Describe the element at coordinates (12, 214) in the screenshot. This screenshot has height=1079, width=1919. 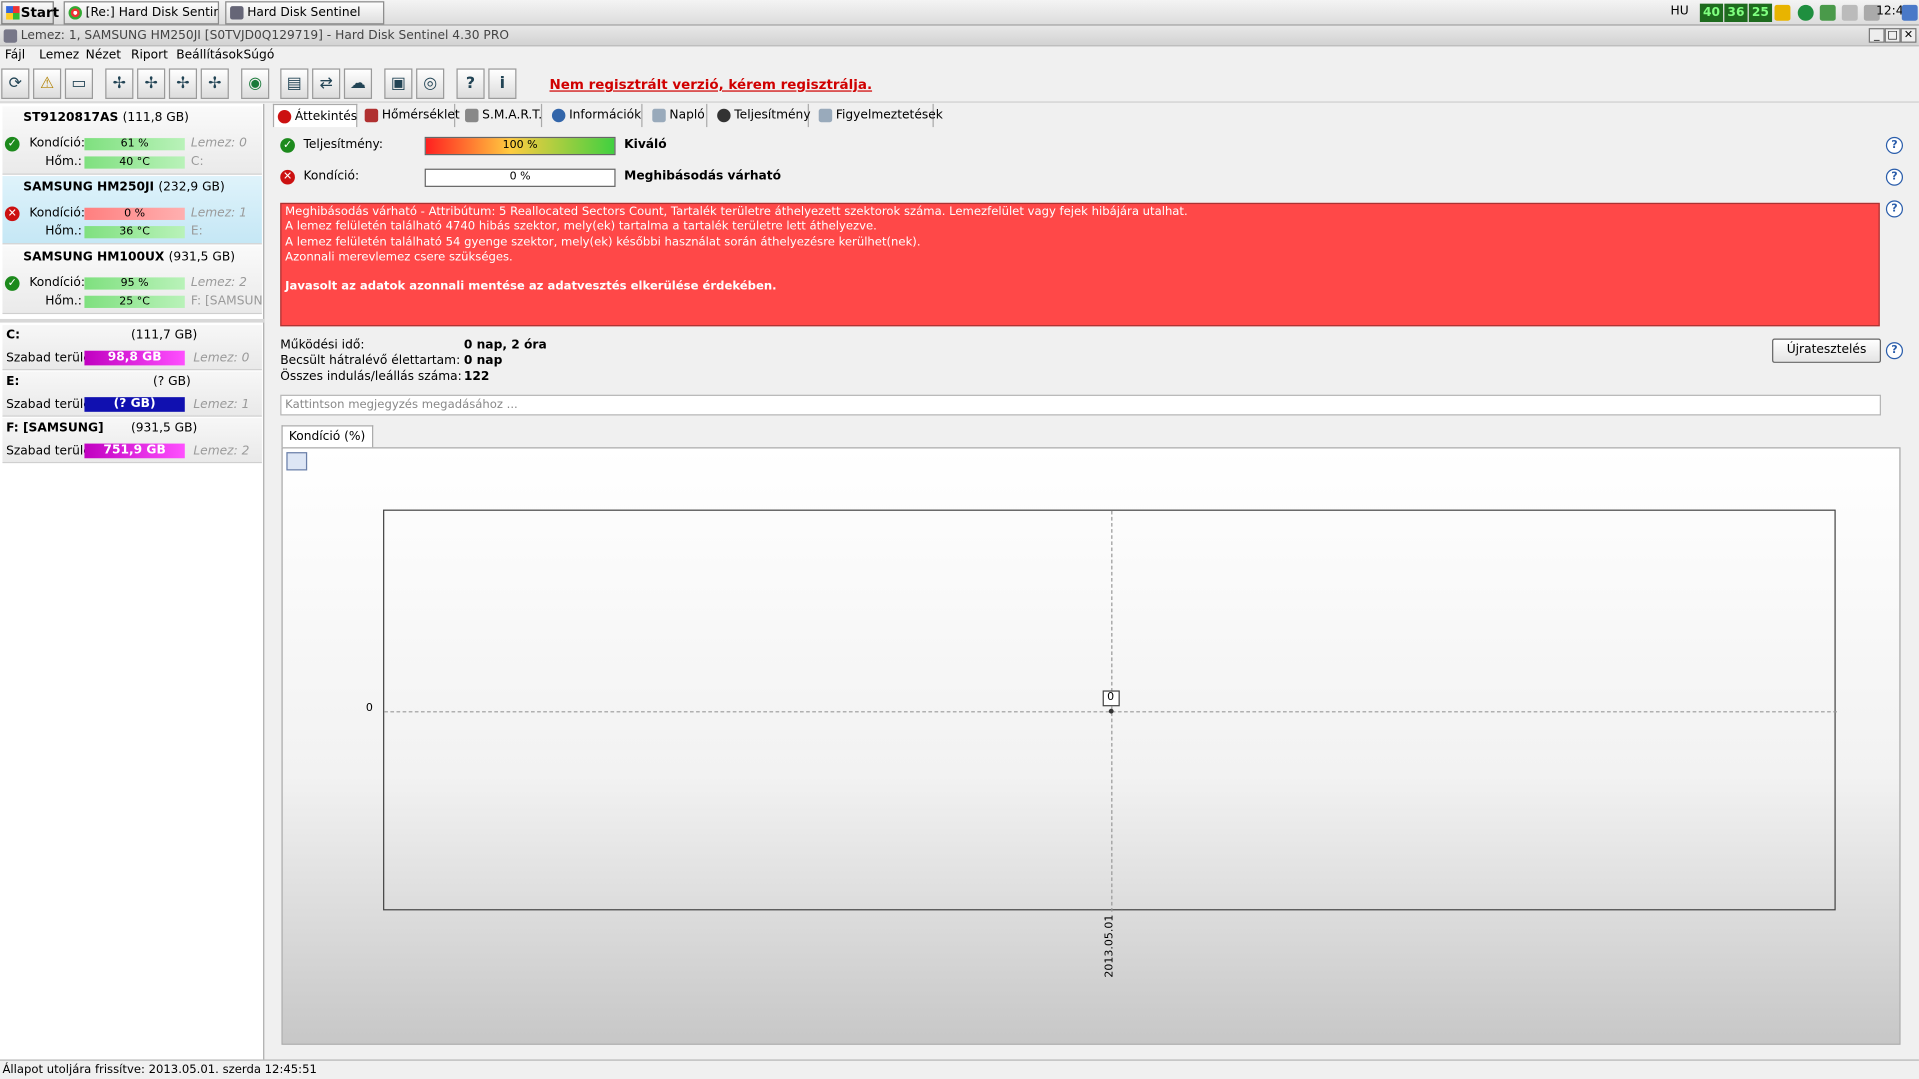
I see `error-status-icon: ✕` at that location.